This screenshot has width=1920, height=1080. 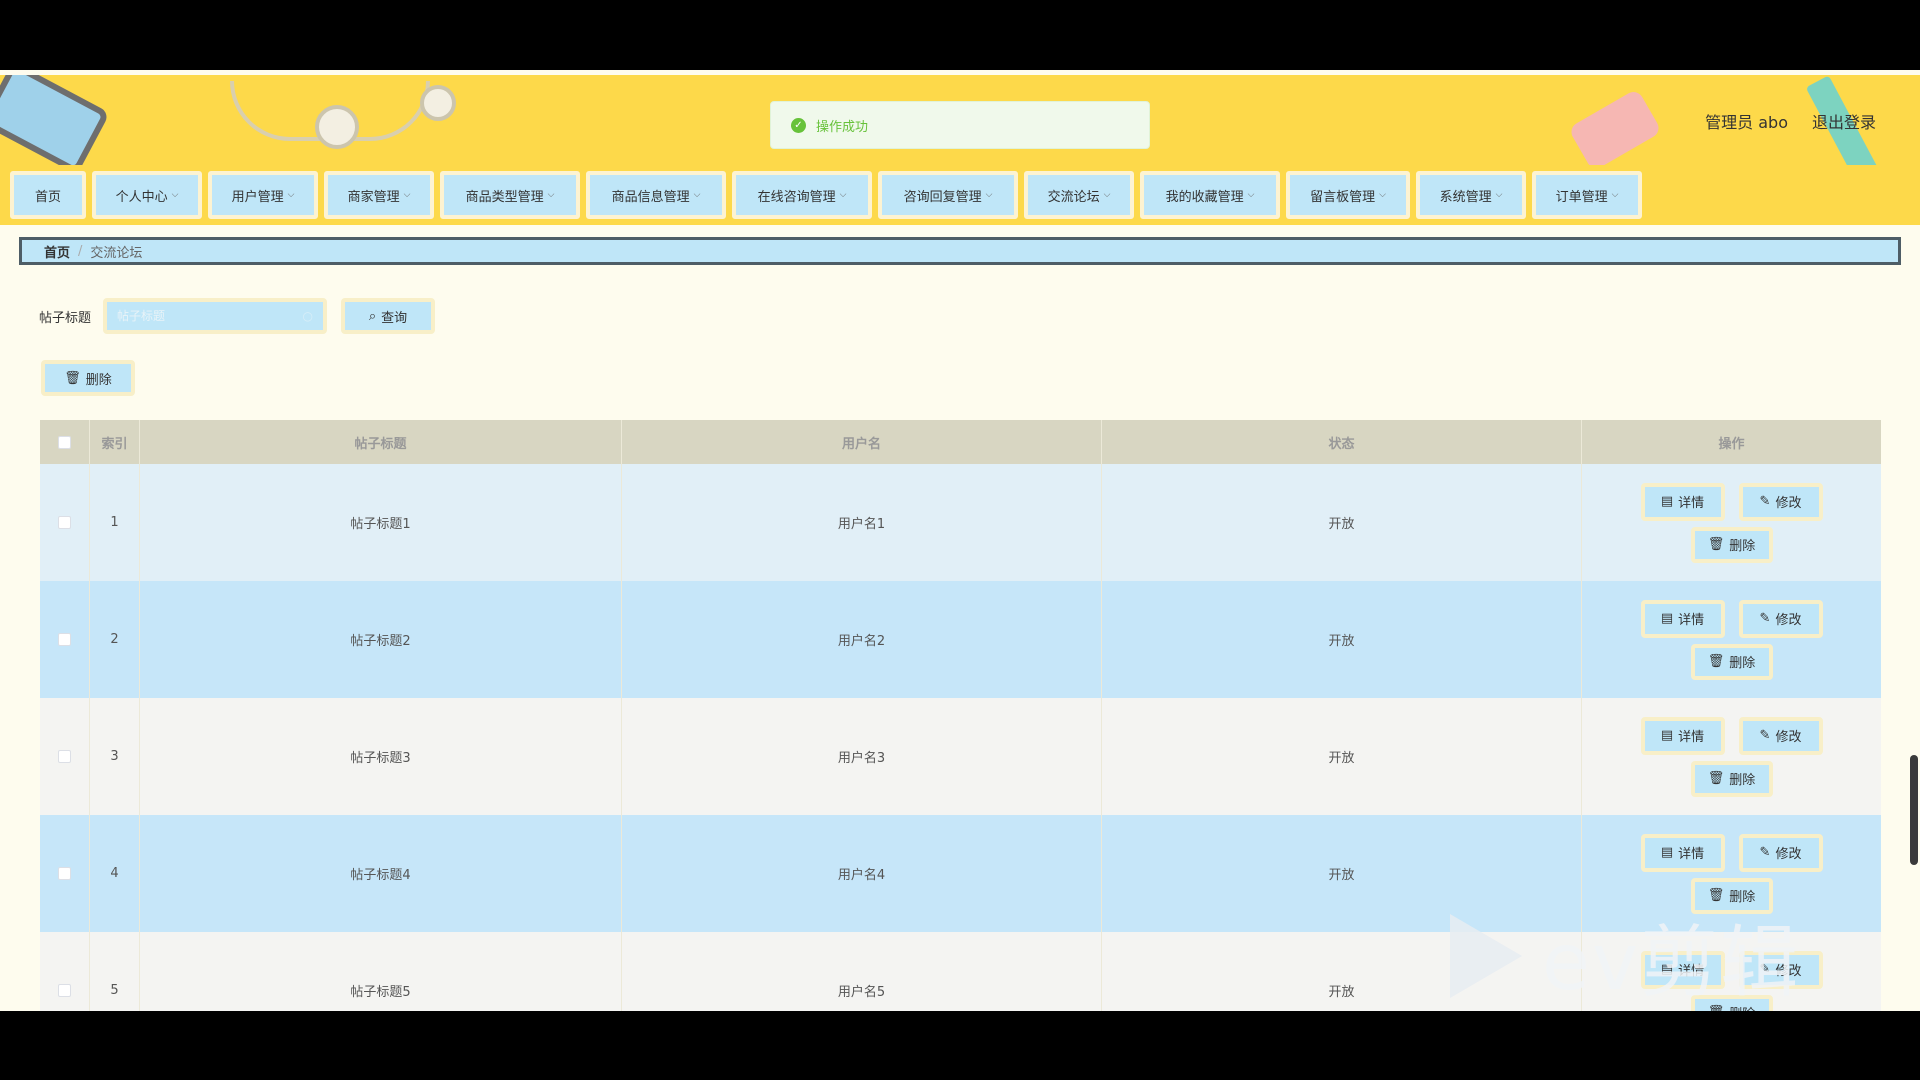 What do you see at coordinates (510, 195) in the screenshot?
I see `nav-item-product-types: 商品类型管理 ⌵` at bounding box center [510, 195].